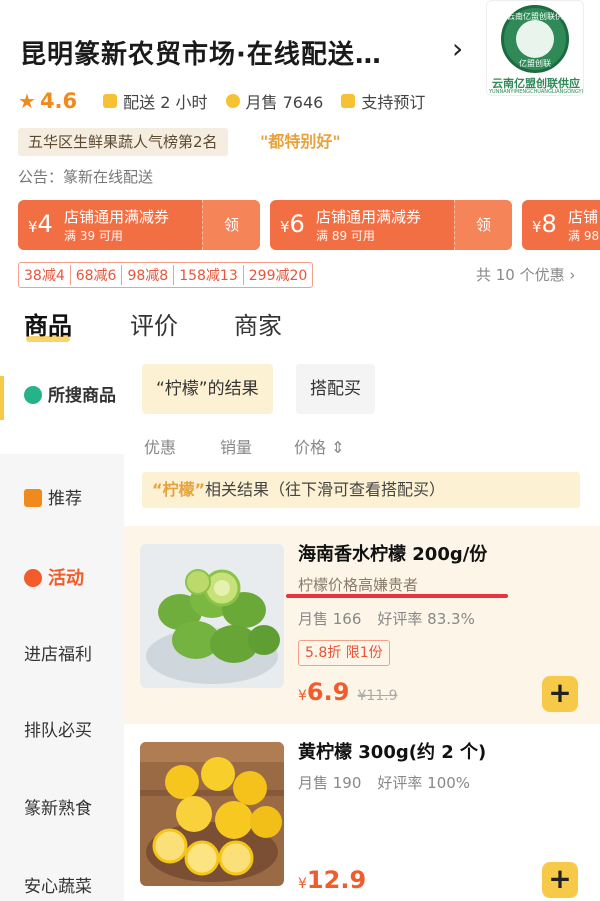 This screenshot has height=901, width=600. Describe the element at coordinates (53, 496) in the screenshot. I see `sidebar-item-recommend: 推荐` at that location.